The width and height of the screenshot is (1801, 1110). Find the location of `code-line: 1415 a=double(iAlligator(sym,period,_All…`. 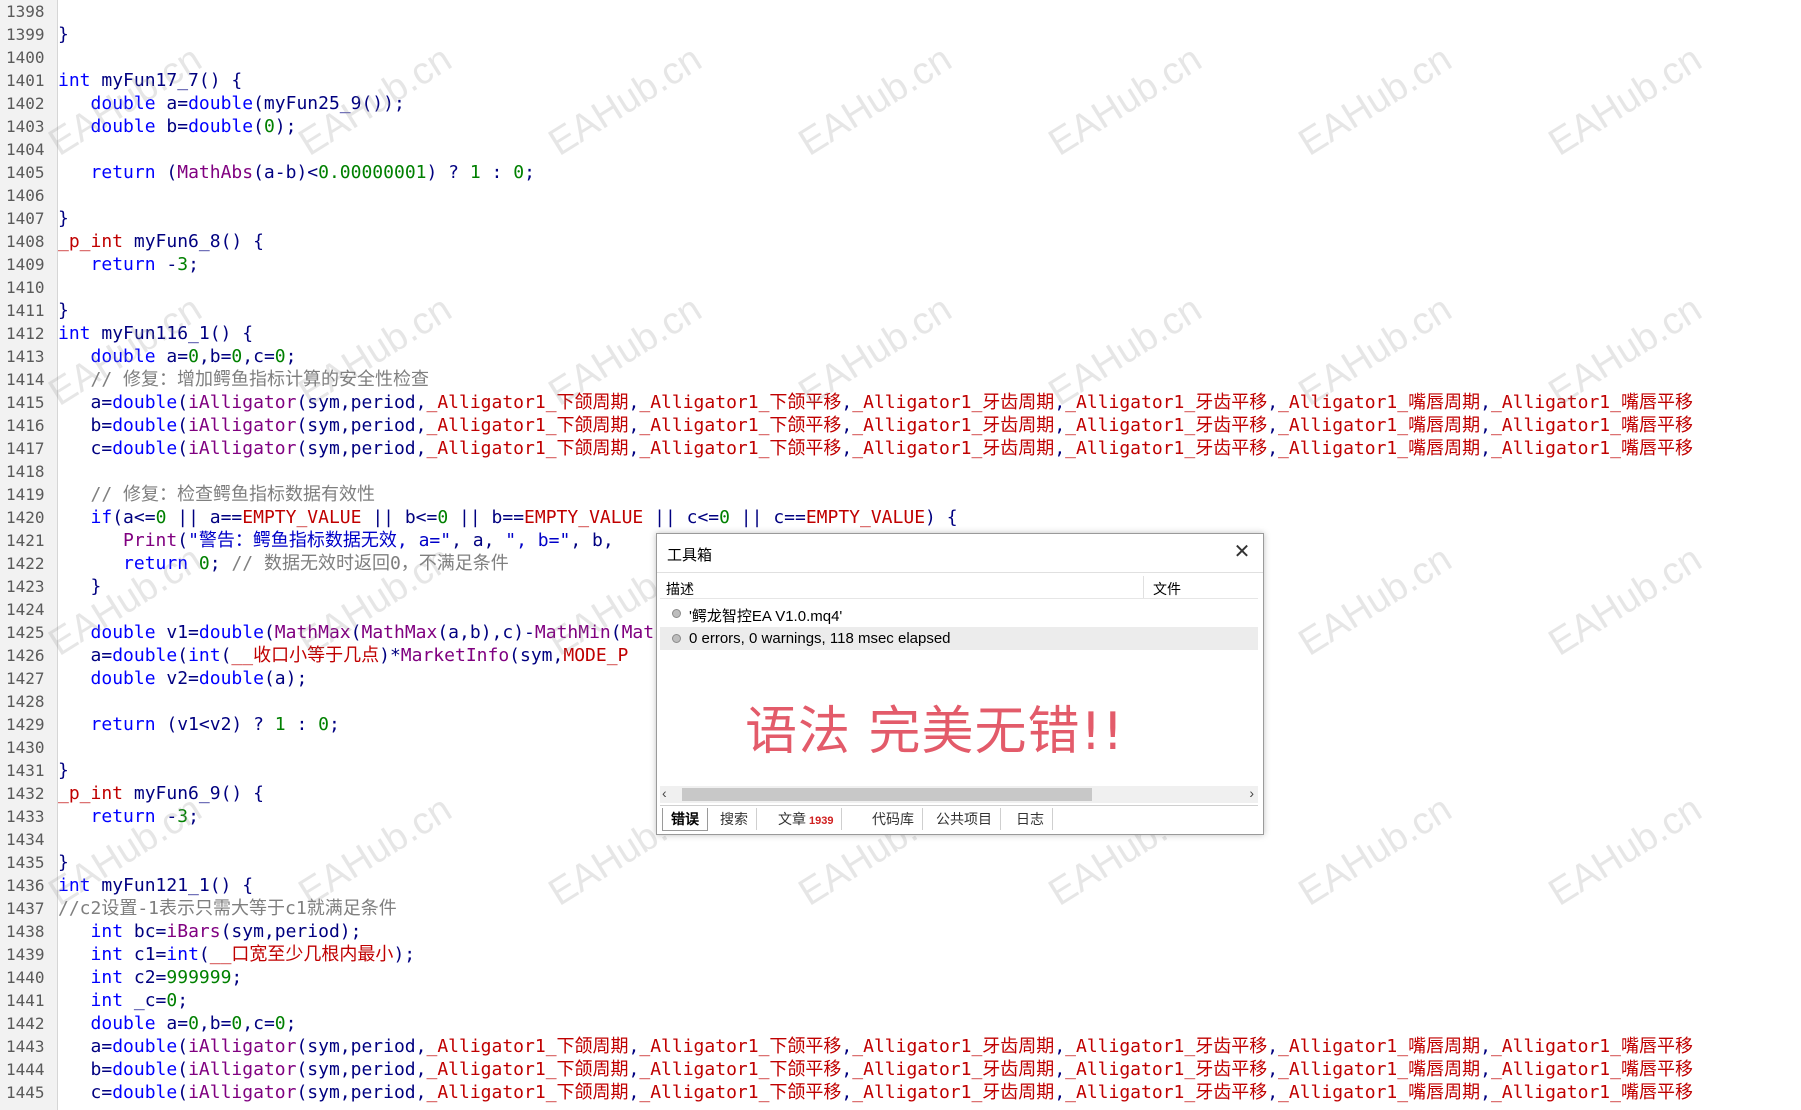

code-line: 1415 a=double(iAlligator(sym,period,_All… is located at coordinates (900, 402).